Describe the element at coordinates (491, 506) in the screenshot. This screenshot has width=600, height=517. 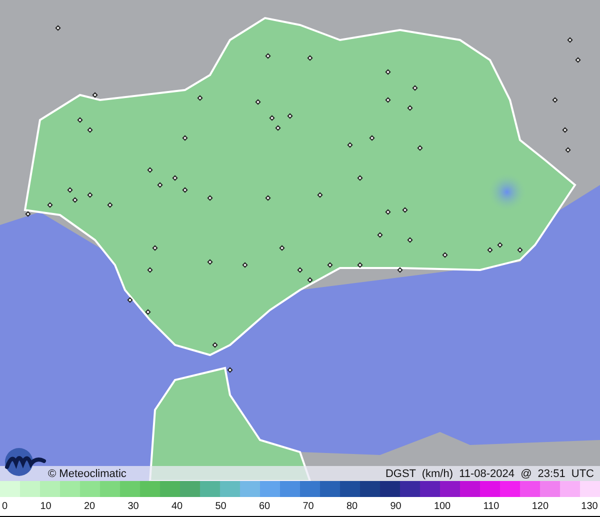
I see `scale-label: 110` at that location.